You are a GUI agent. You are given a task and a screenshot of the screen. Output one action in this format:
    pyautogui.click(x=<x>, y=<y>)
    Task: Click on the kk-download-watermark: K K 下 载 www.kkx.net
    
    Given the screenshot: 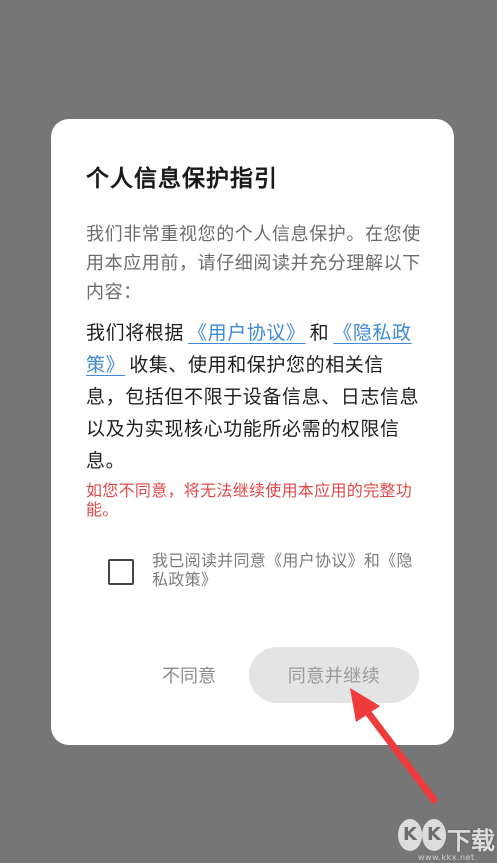 What is the action you would take?
    pyautogui.click(x=447, y=838)
    